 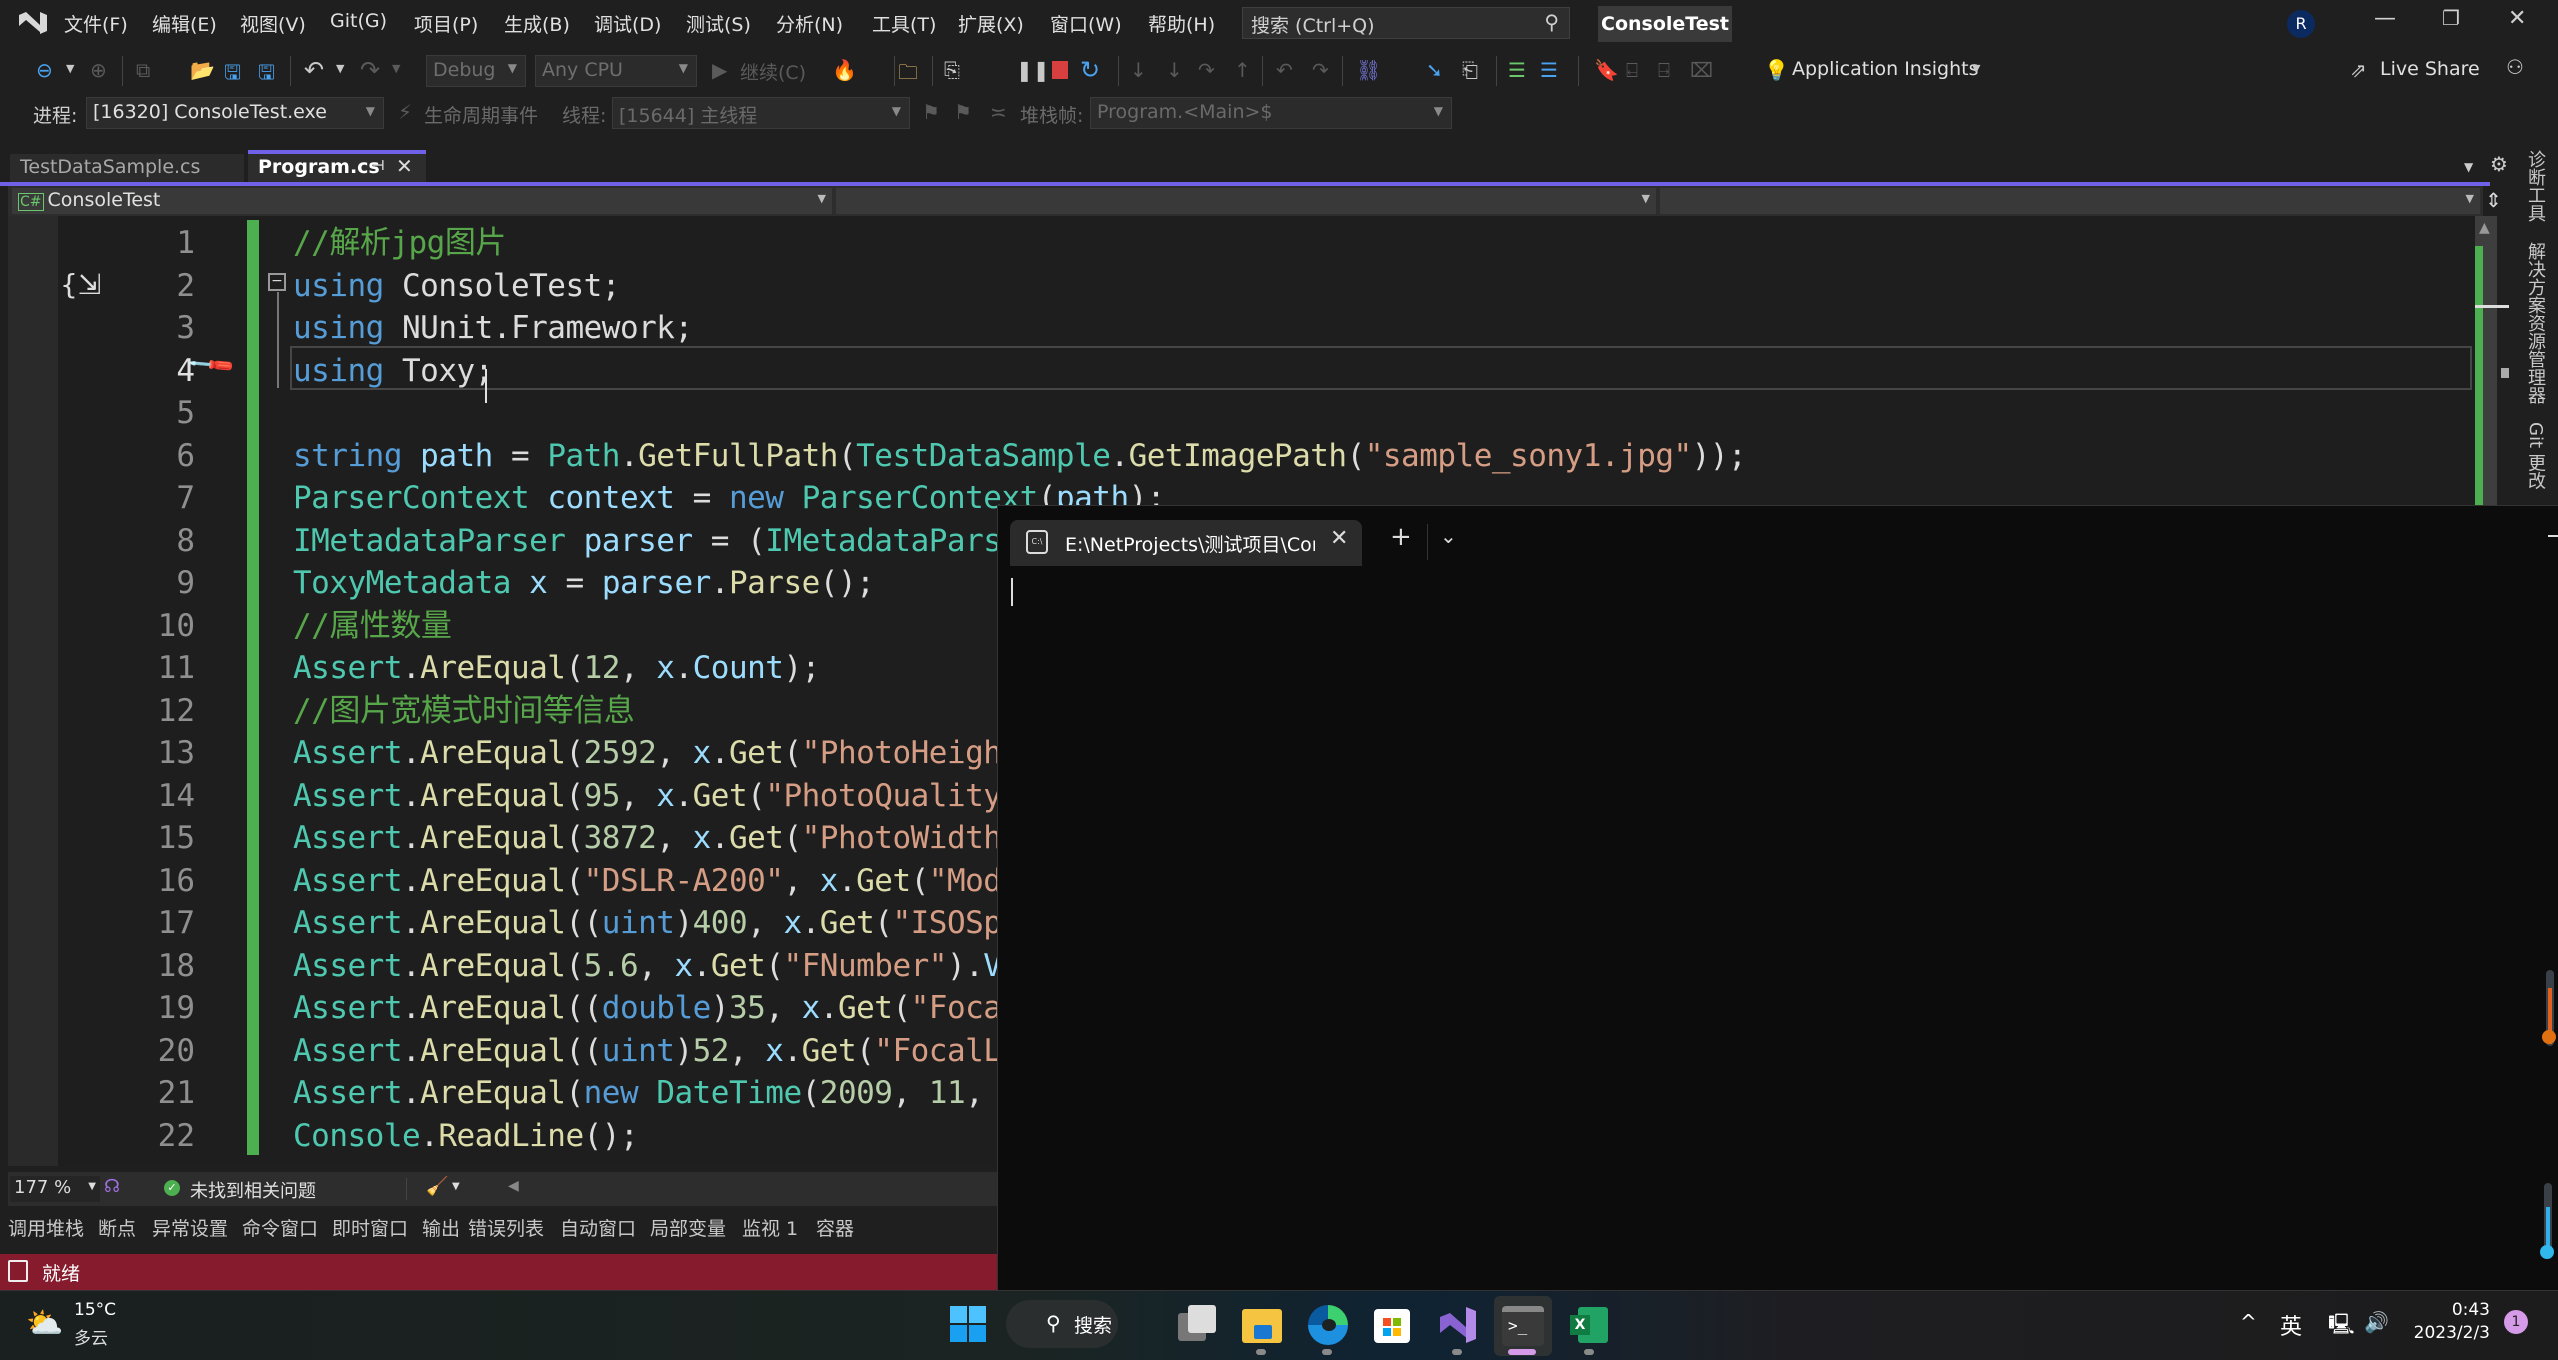 I want to click on redo-icon: ↷, so click(x=370, y=70).